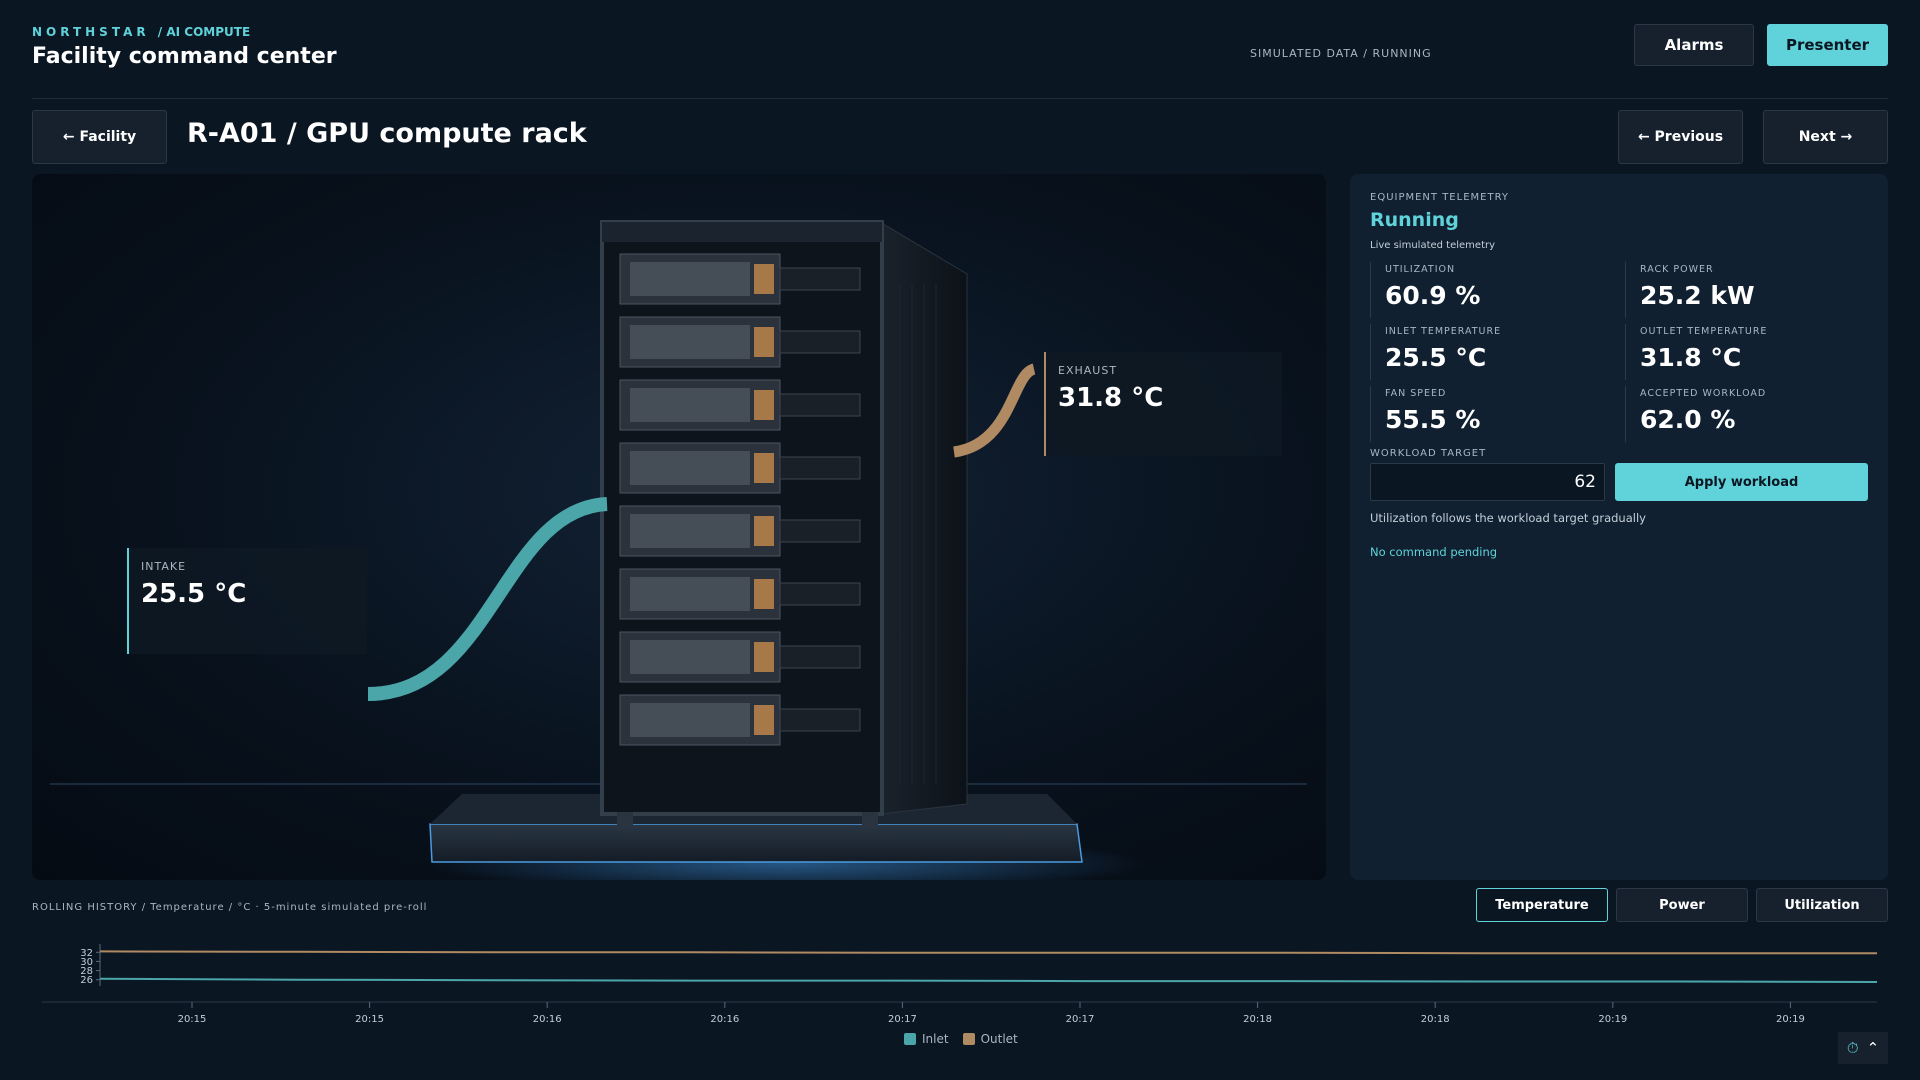 The width and height of the screenshot is (1920, 1080). What do you see at coordinates (1863, 1048) in the screenshot?
I see `corner-controls: ⏱ ⌃` at bounding box center [1863, 1048].